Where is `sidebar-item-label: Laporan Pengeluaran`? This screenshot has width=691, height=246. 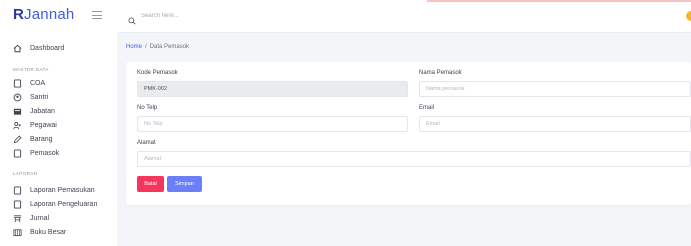 sidebar-item-label: Laporan Pengeluaran is located at coordinates (64, 204).